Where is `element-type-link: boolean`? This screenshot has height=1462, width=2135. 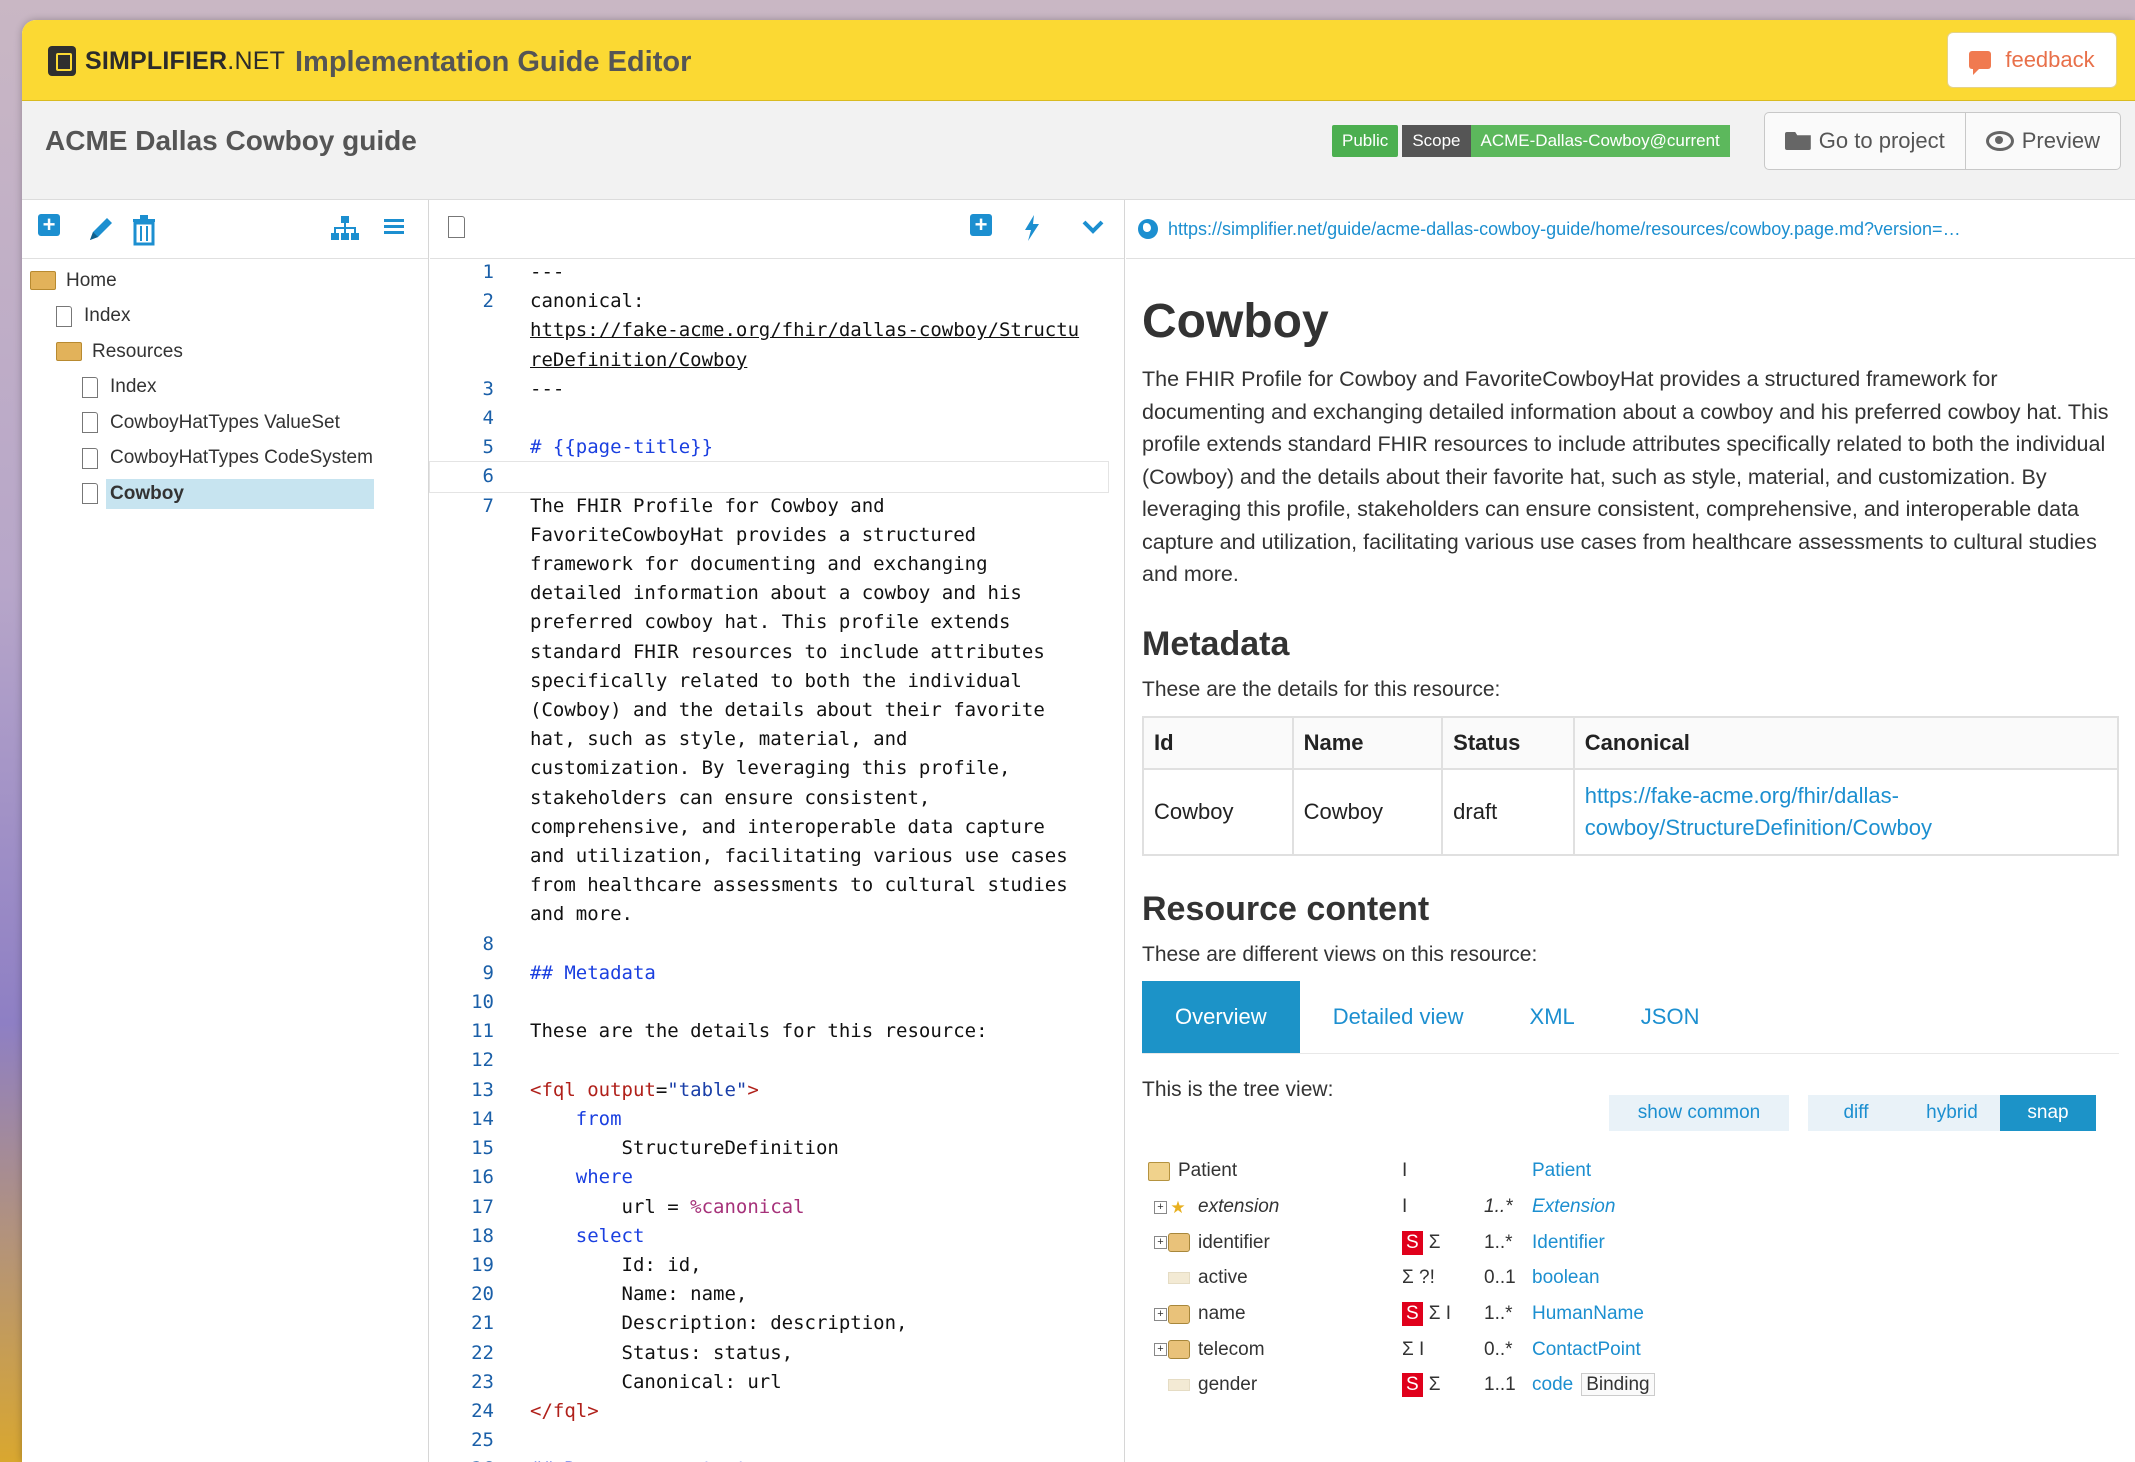
element-type-link: boolean is located at coordinates (1566, 1278).